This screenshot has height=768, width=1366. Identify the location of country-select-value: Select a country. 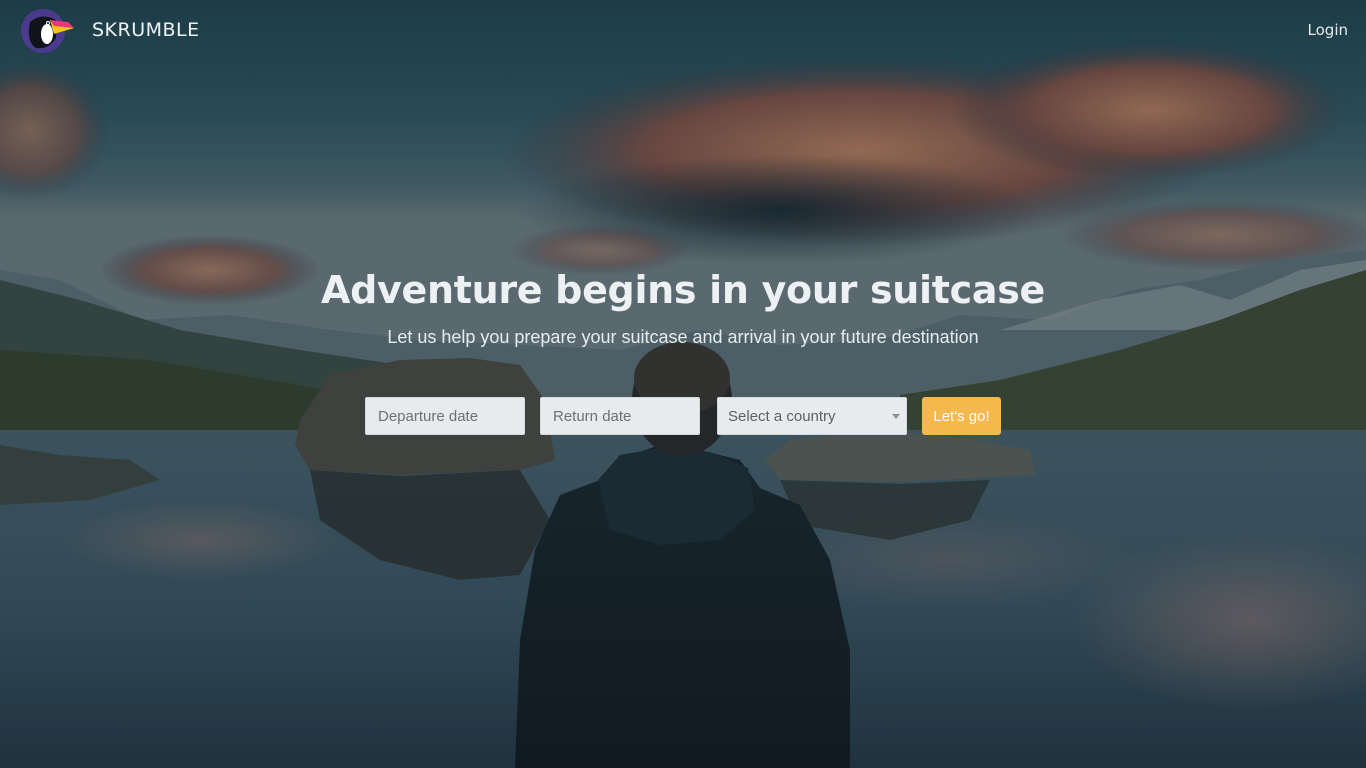
(782, 416).